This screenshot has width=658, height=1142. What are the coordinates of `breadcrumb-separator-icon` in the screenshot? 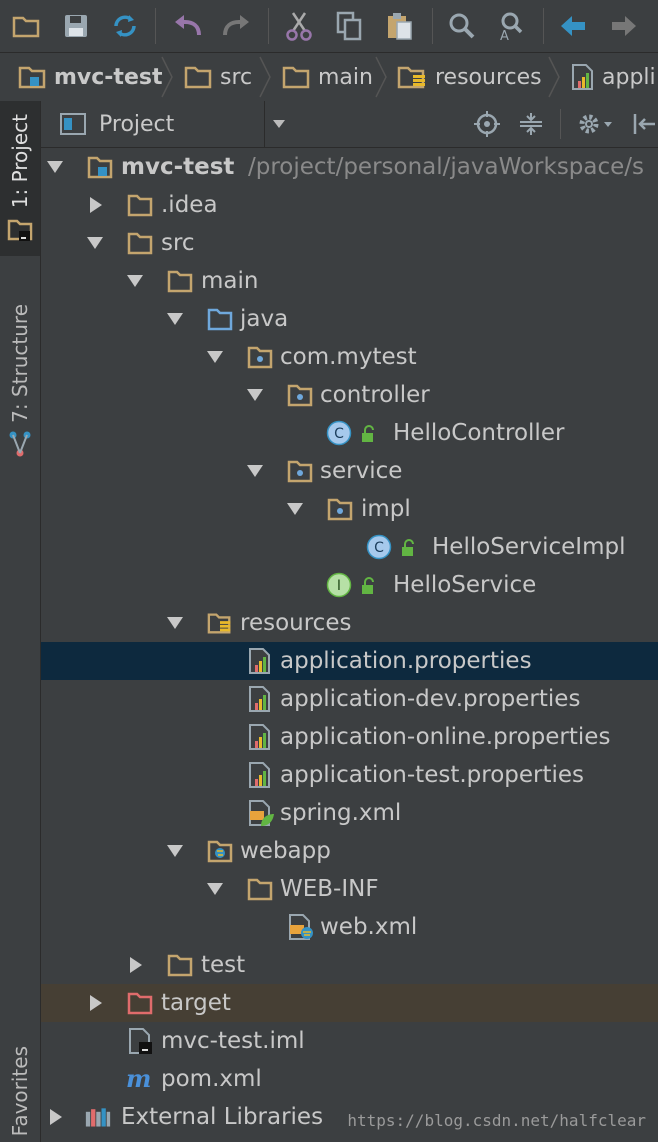 It's located at (554, 77).